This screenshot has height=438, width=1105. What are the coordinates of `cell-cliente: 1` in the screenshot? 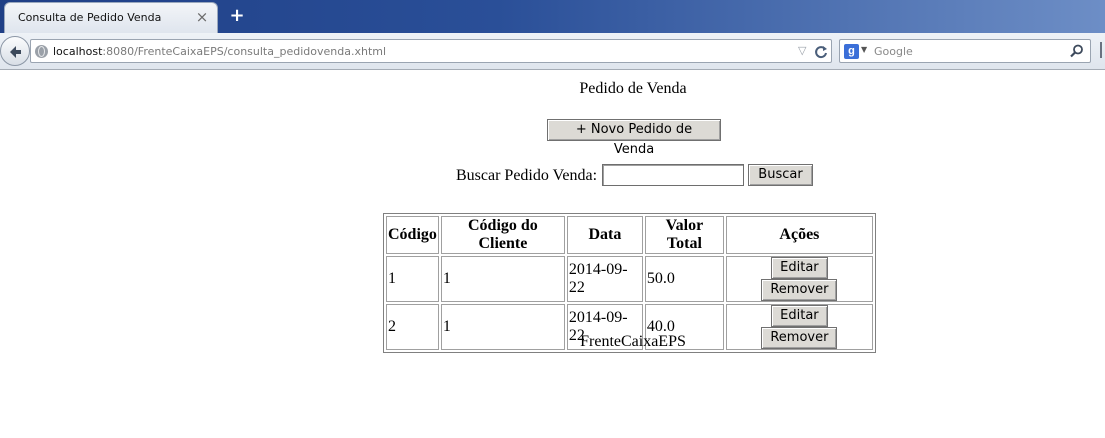 It's located at (502, 279).